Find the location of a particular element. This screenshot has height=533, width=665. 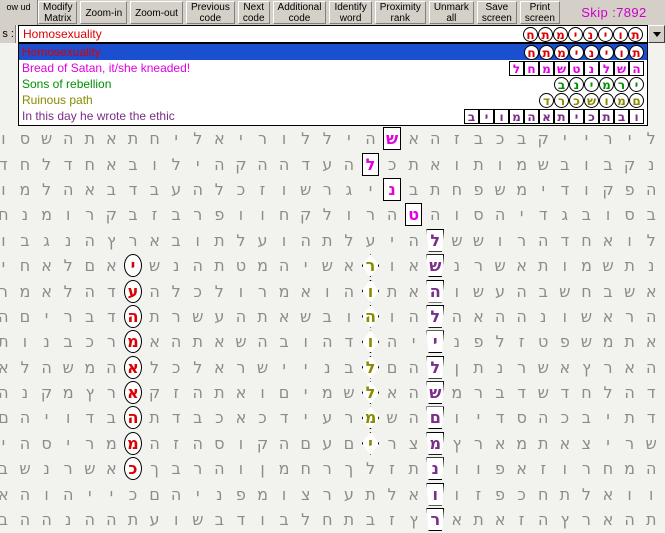

matrix-cell: ח is located at coordinates (587, 392).